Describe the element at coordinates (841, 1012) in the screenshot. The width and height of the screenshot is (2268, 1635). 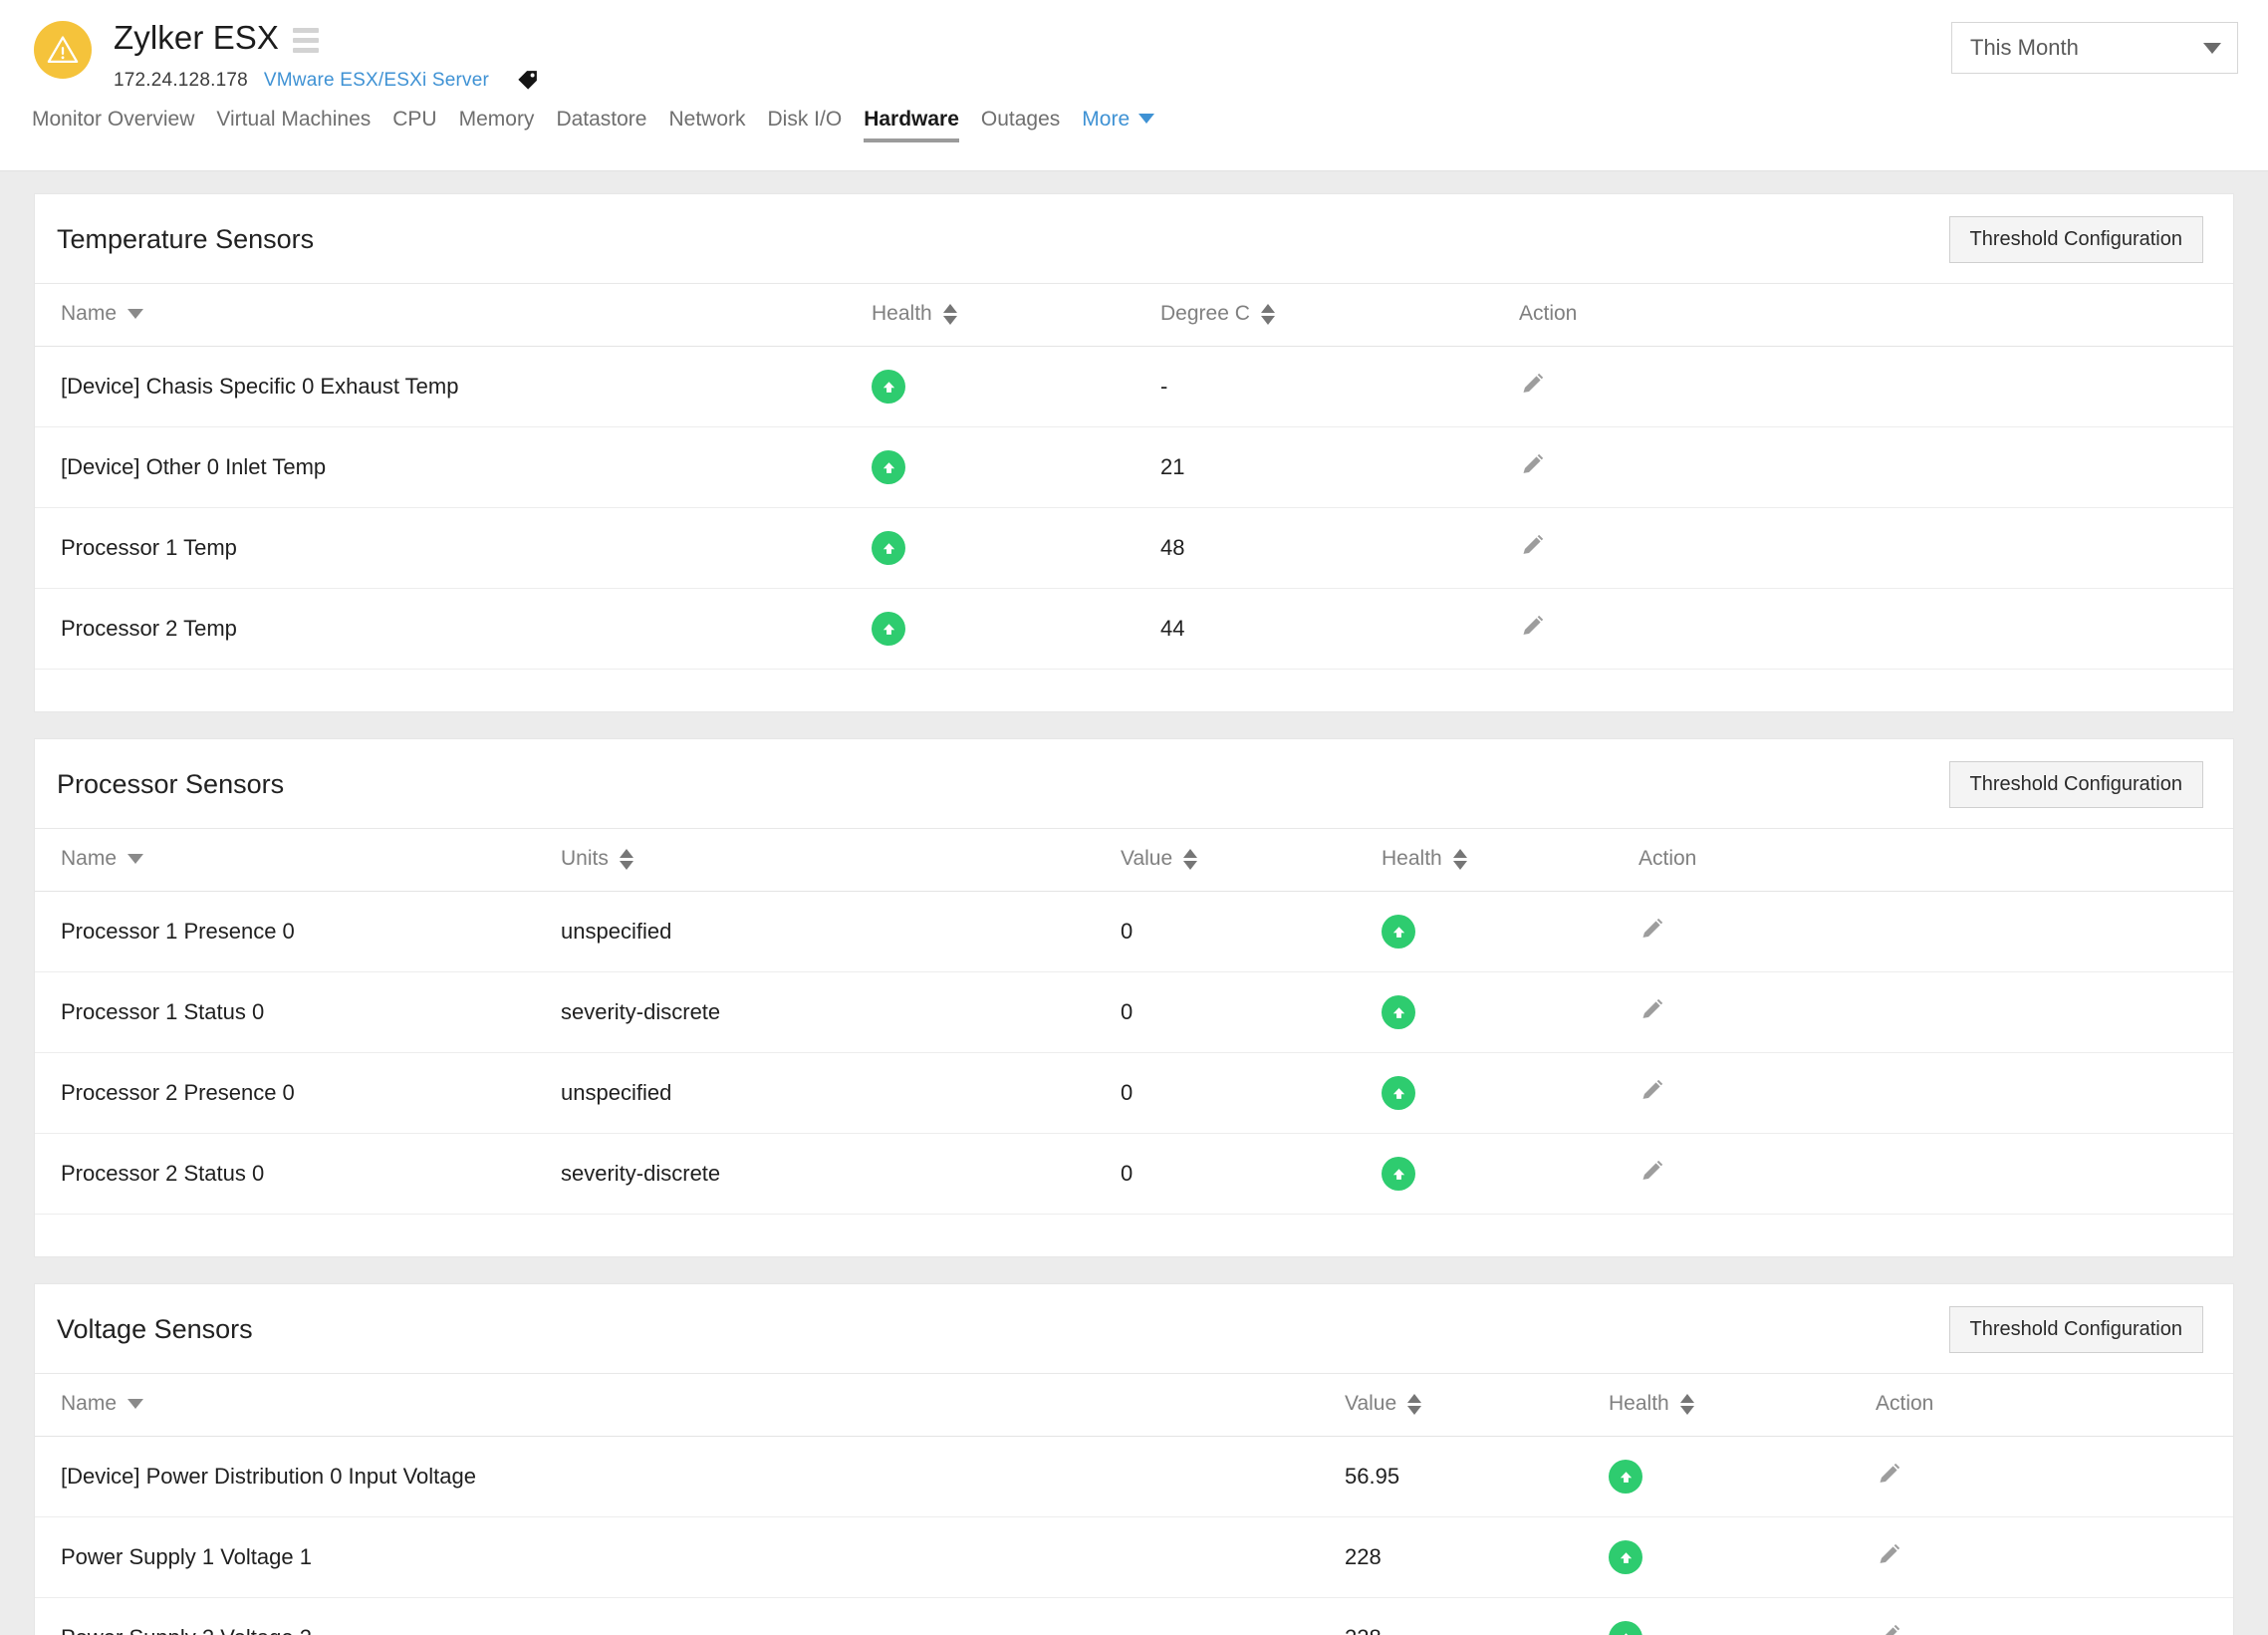
I see `sensor-units: severity-discrete` at that location.